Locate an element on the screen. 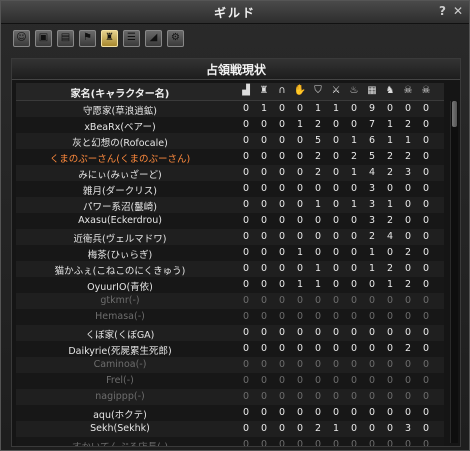 Image resolution: width=470 pixels, height=451 pixels. member-name: 猫かふぇ(こねこのにくきゅう) is located at coordinates (120, 271).